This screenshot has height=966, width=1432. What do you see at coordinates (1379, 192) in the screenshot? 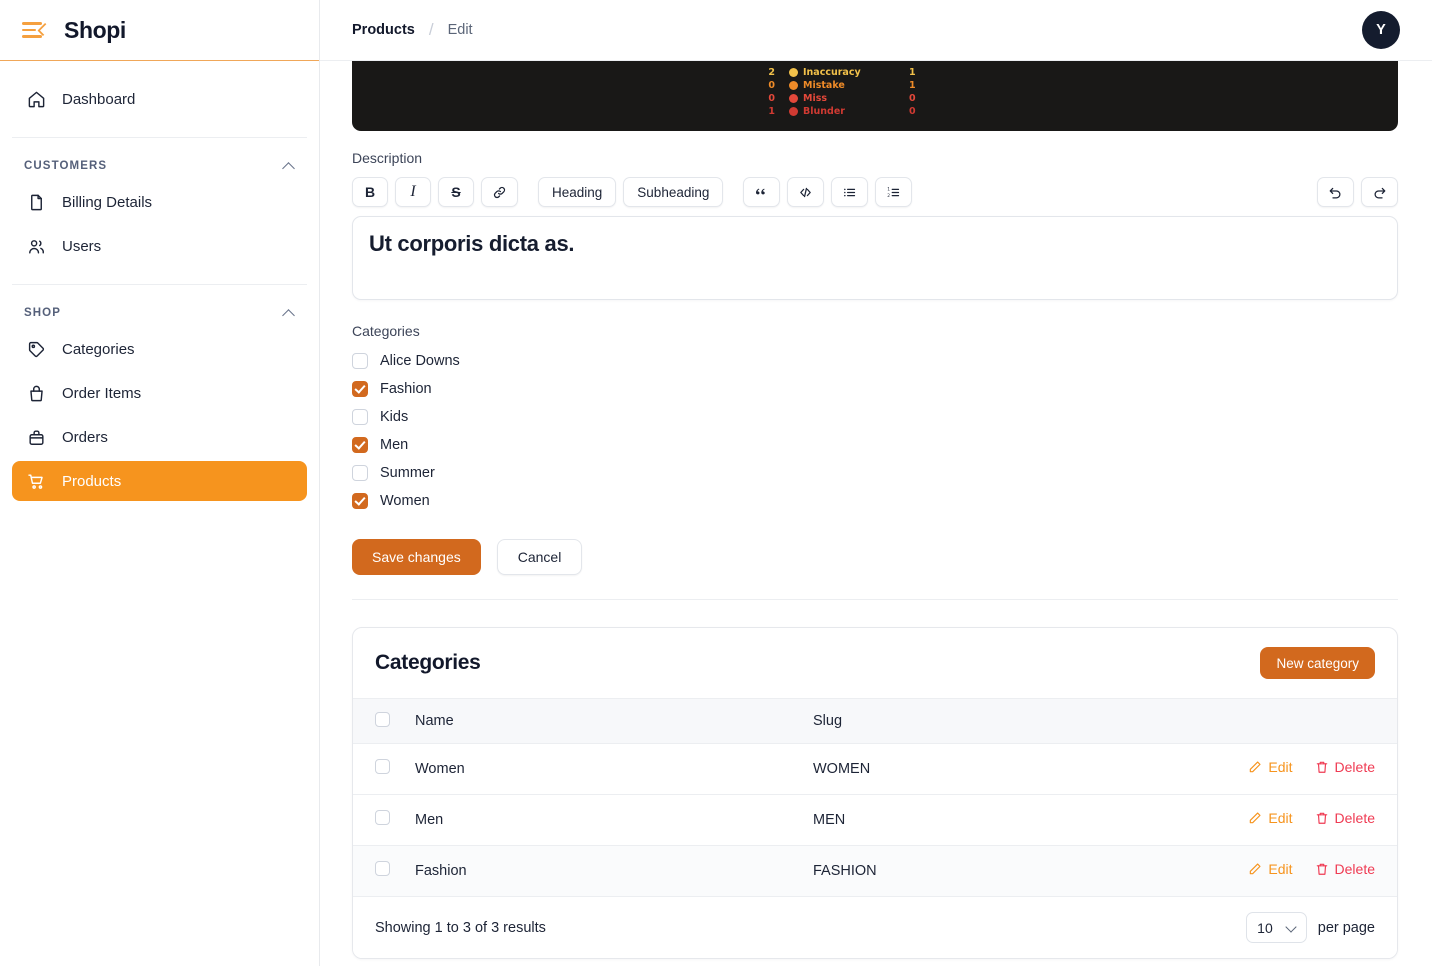
I see `redo-icon` at bounding box center [1379, 192].